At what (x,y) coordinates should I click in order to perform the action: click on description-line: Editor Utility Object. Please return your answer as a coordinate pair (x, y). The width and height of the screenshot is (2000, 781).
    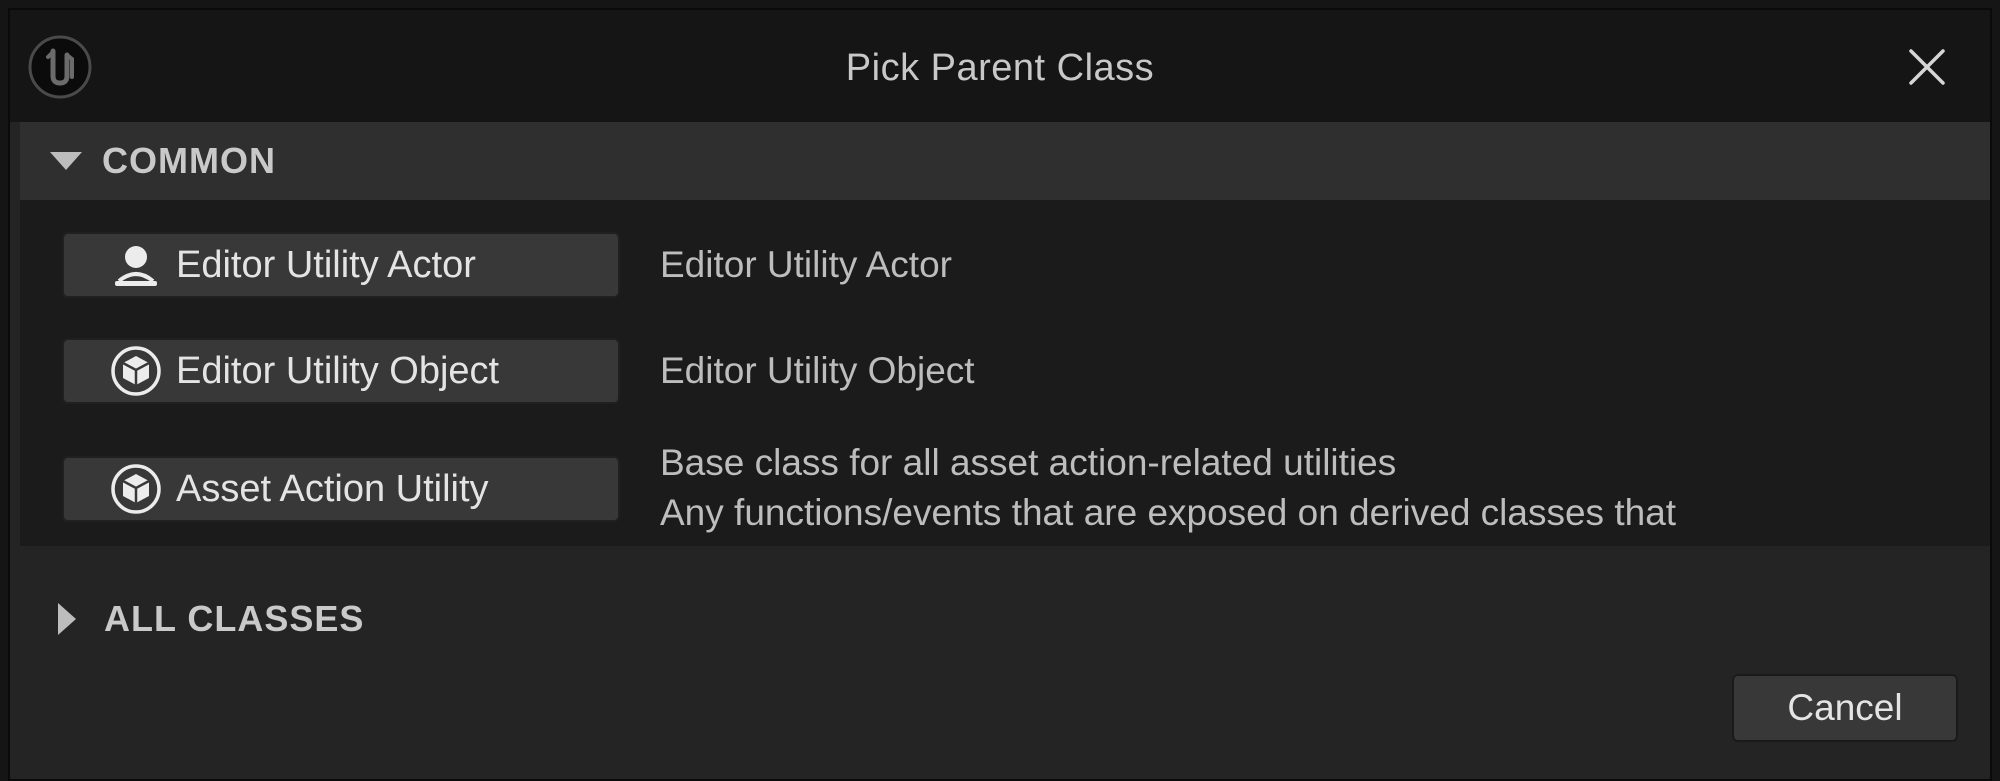
    Looking at the image, I should click on (817, 370).